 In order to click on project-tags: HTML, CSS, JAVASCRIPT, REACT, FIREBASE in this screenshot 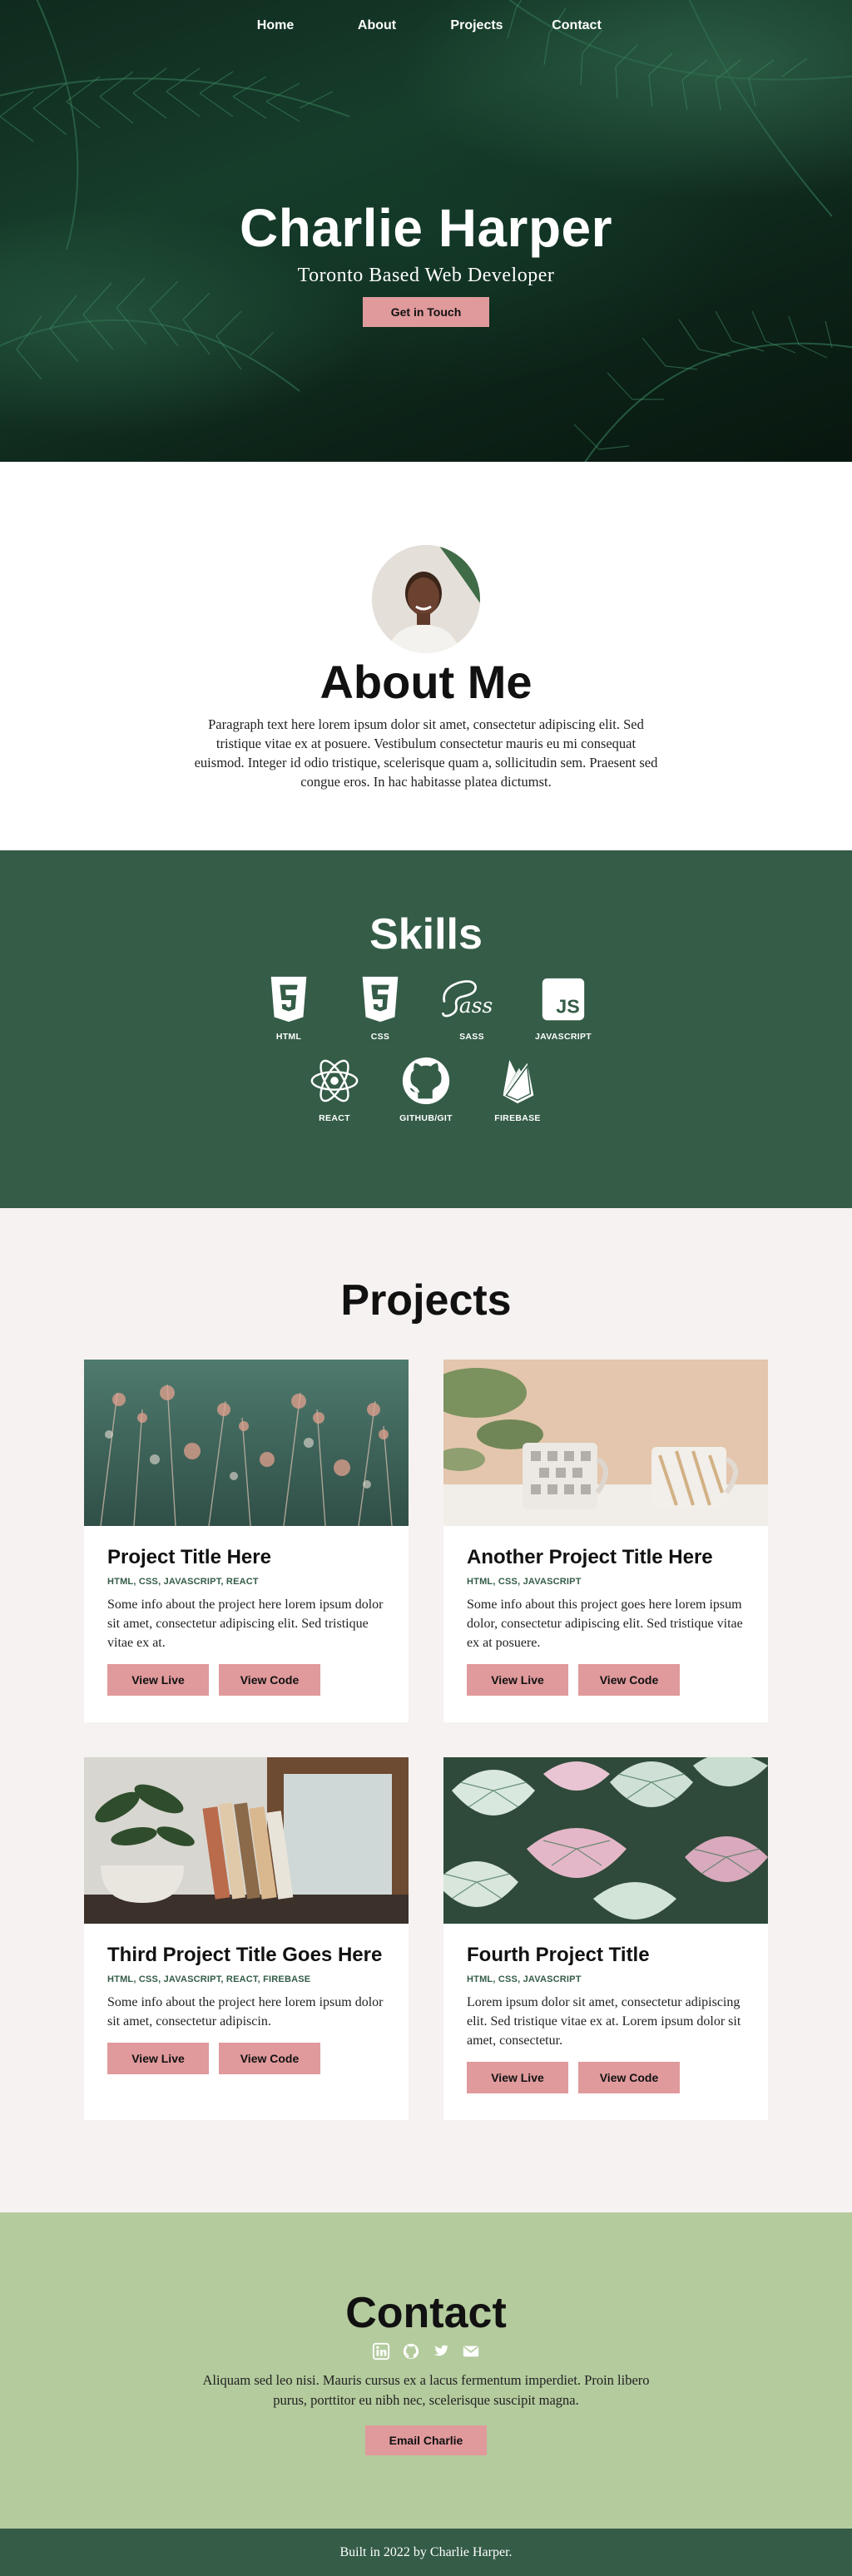, I will do `click(209, 1980)`.